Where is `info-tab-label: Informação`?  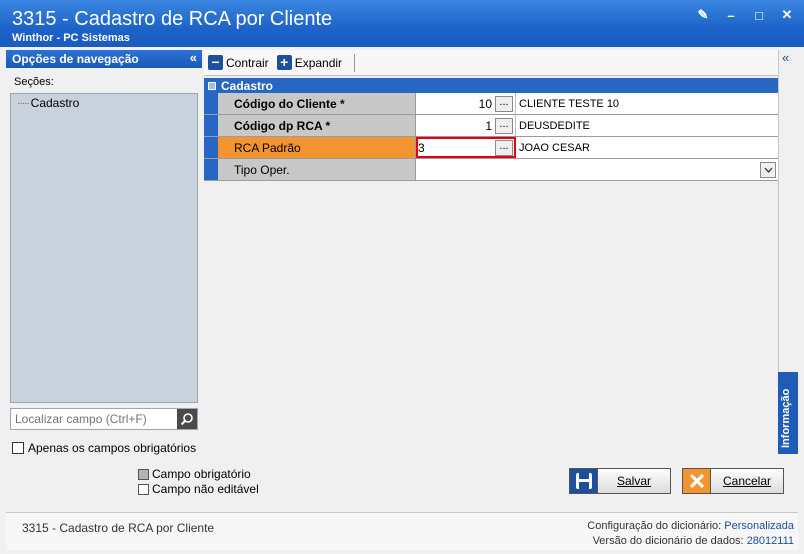
info-tab-label: Informação is located at coordinates (786, 418).